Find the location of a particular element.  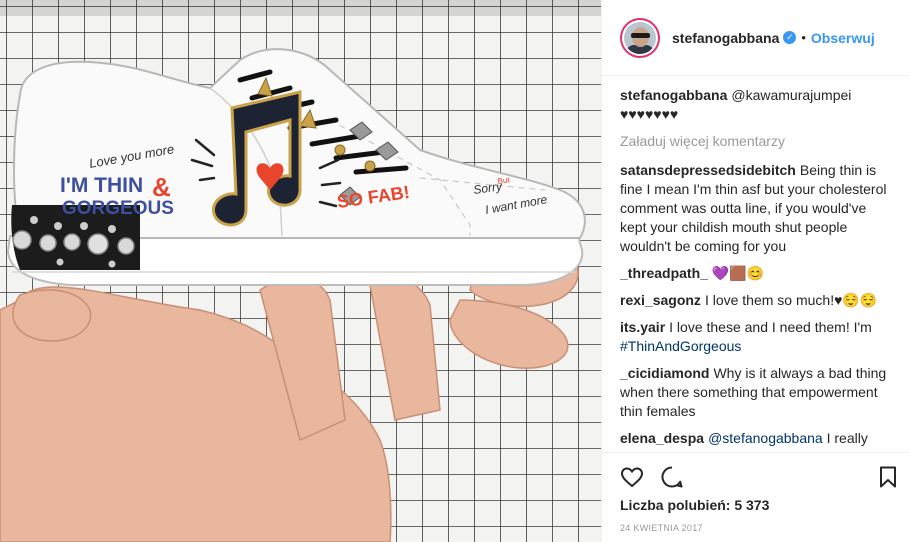

post-actions: Liczba polubień: 5 373 24 KWIETNIA 2017 is located at coordinates (755, 497).